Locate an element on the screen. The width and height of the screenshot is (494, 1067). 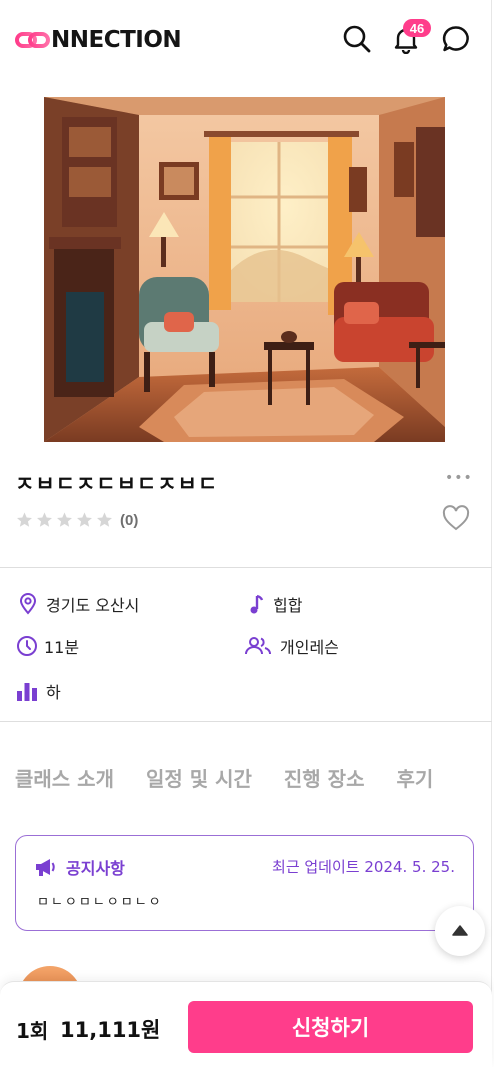
caret-up-icon is located at coordinates (460, 930).